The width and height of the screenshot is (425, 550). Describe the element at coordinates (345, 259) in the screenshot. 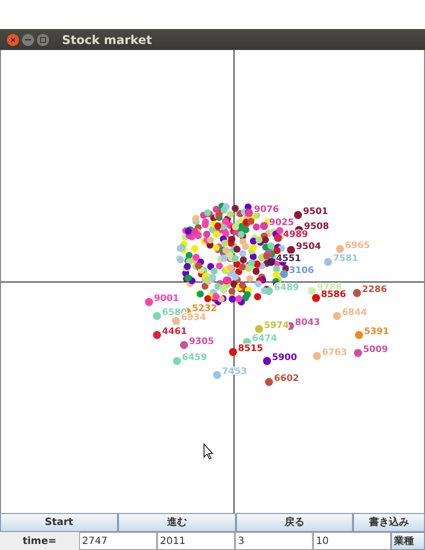

I see `point-label: 7581` at that location.